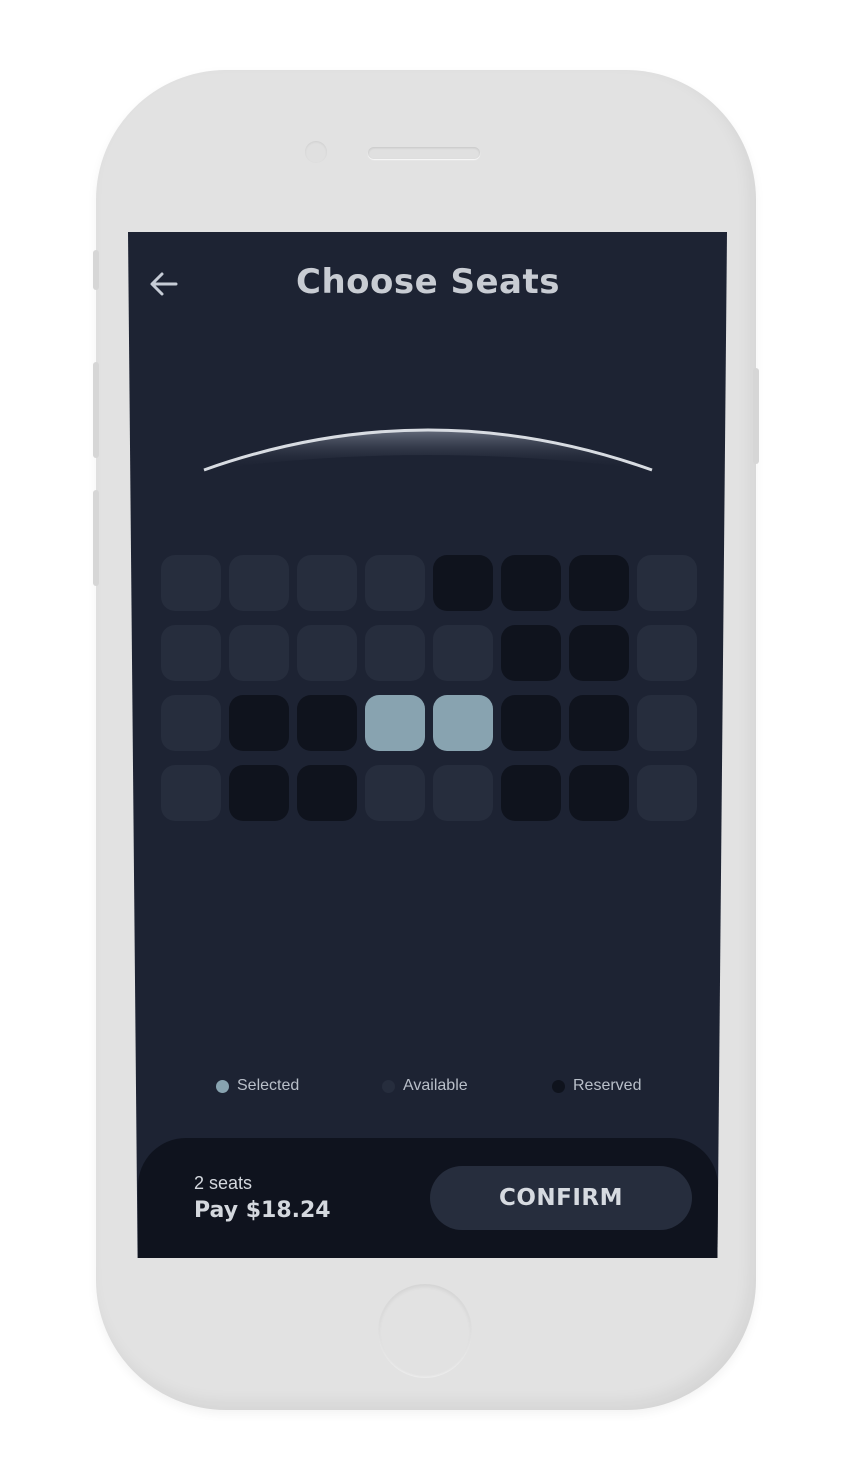 The width and height of the screenshot is (850, 1466). What do you see at coordinates (429, 688) in the screenshot?
I see `seat-grid` at bounding box center [429, 688].